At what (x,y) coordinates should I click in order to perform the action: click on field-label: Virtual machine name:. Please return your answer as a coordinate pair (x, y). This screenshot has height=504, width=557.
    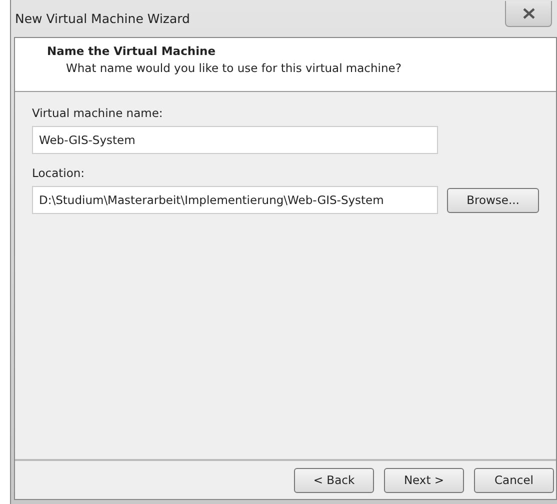
    Looking at the image, I should click on (98, 113).